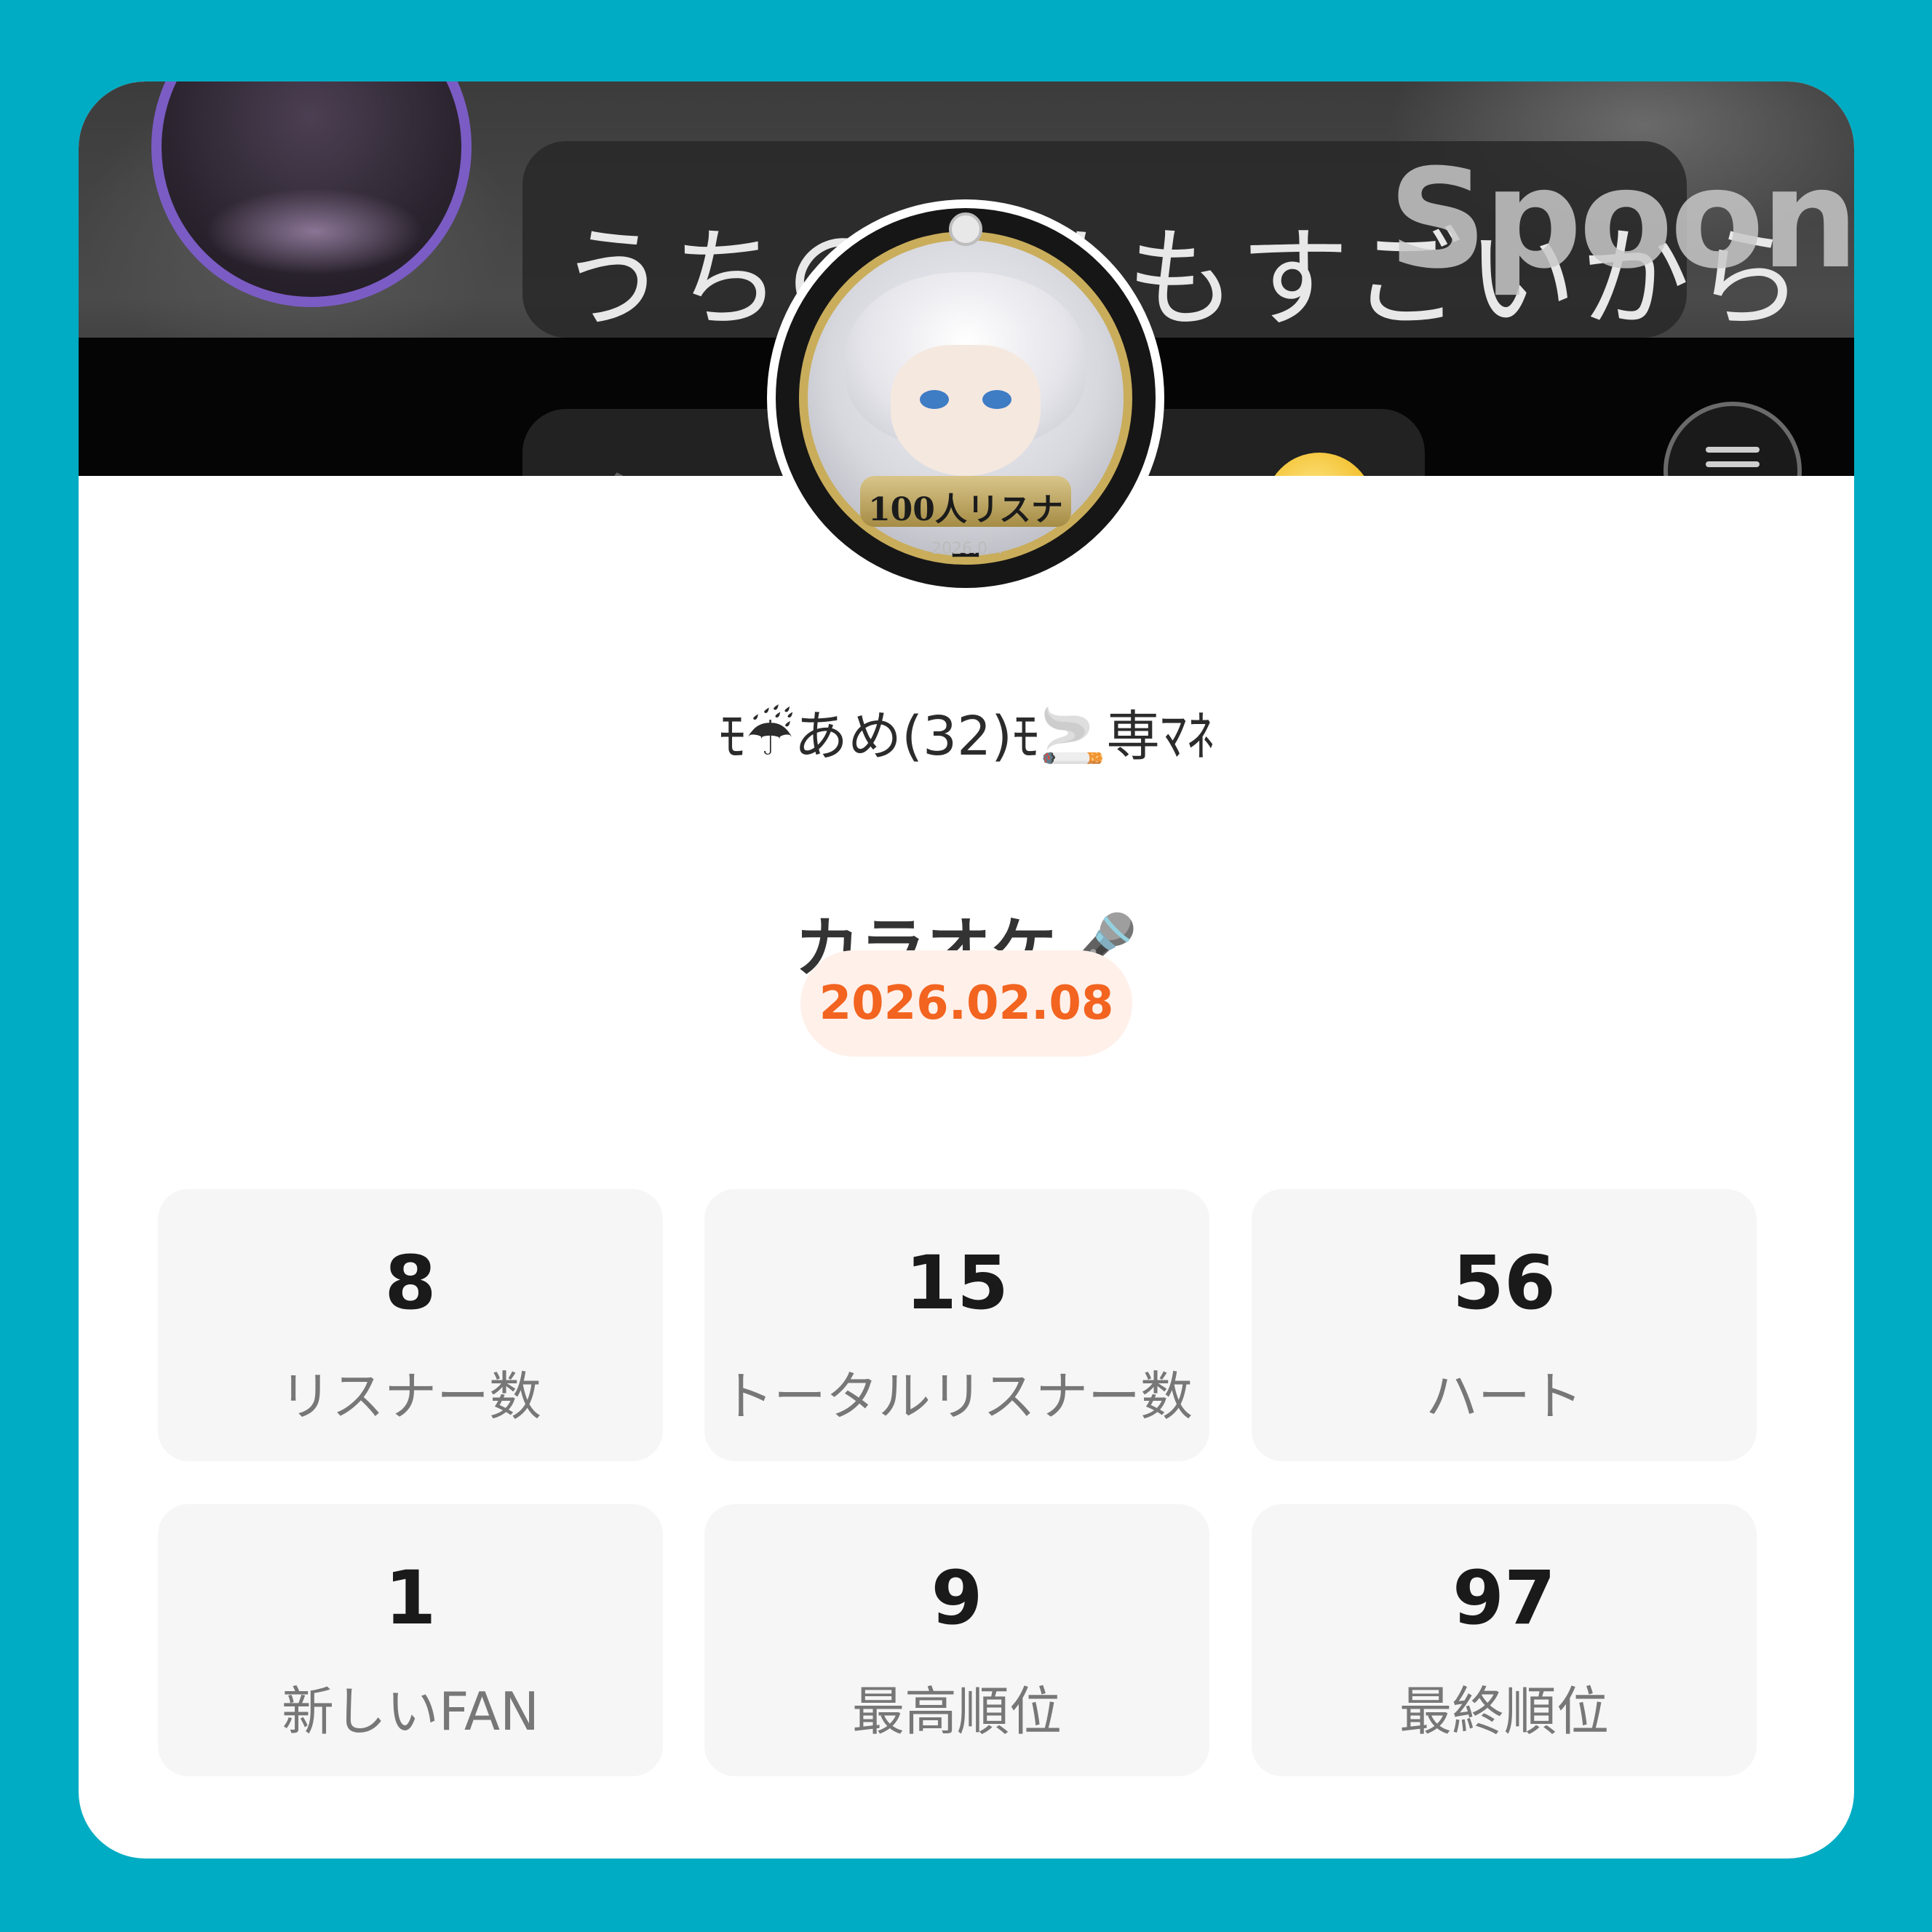 Image resolution: width=1932 pixels, height=1932 pixels. Describe the element at coordinates (957, 1283) in the screenshot. I see `stat-value: 15` at that location.